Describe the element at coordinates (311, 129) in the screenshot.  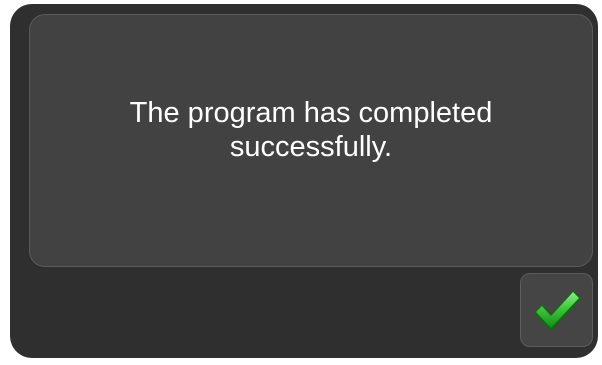
I see `completion-message: The program has completed successfully.` at that location.